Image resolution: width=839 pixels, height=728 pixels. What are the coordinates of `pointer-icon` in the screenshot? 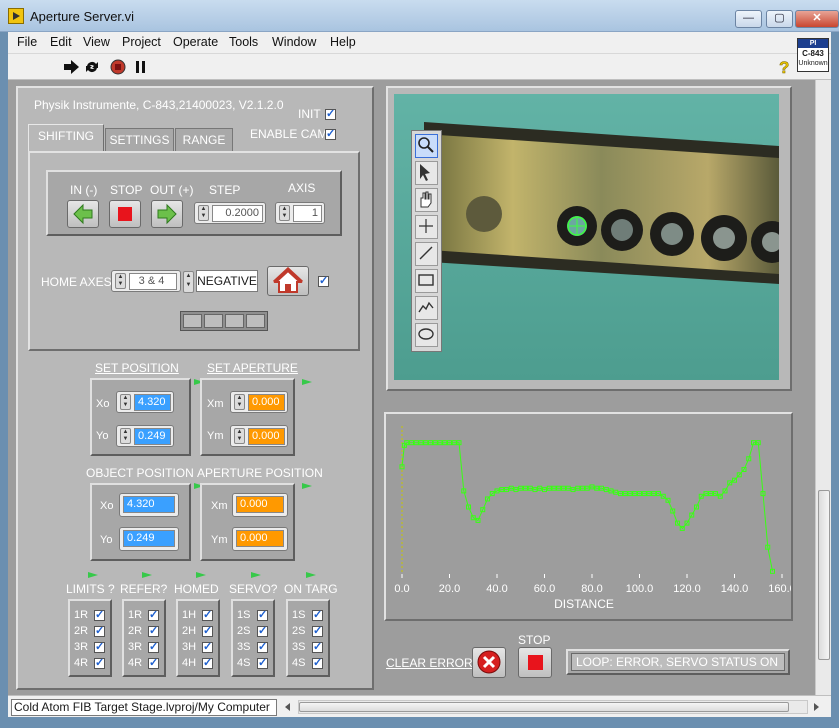 It's located at (425, 172).